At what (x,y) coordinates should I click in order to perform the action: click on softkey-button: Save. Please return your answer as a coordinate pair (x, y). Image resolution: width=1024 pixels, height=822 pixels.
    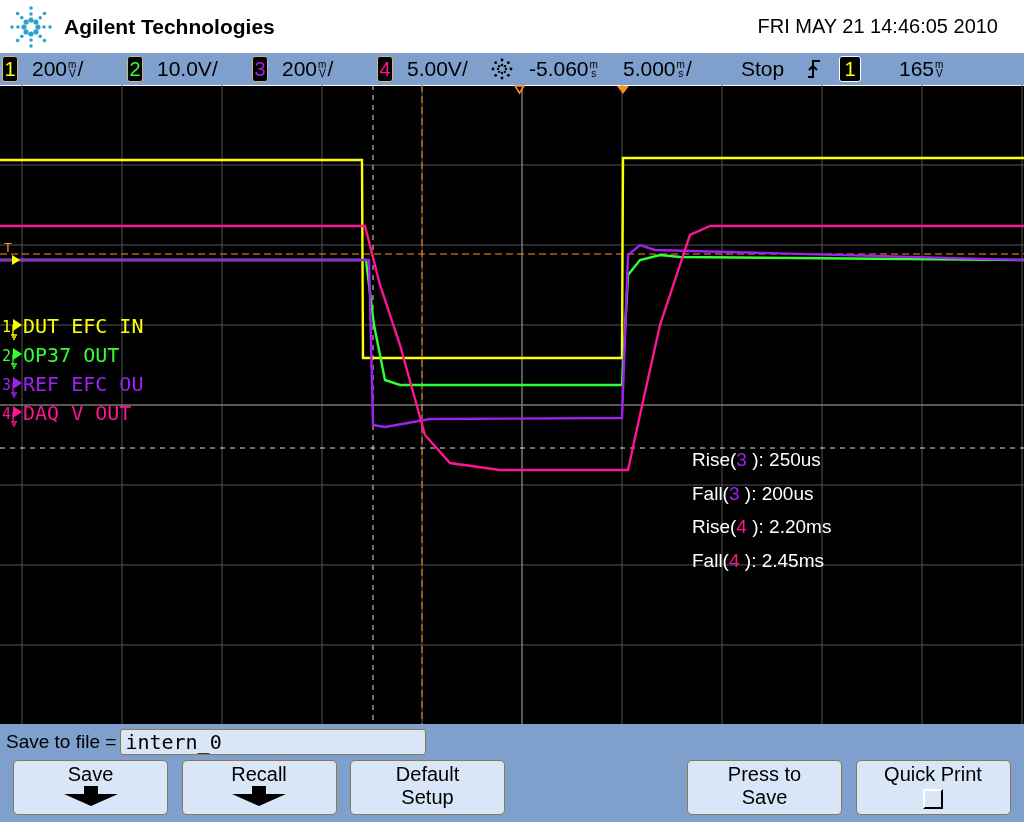
    Looking at the image, I should click on (90, 787).